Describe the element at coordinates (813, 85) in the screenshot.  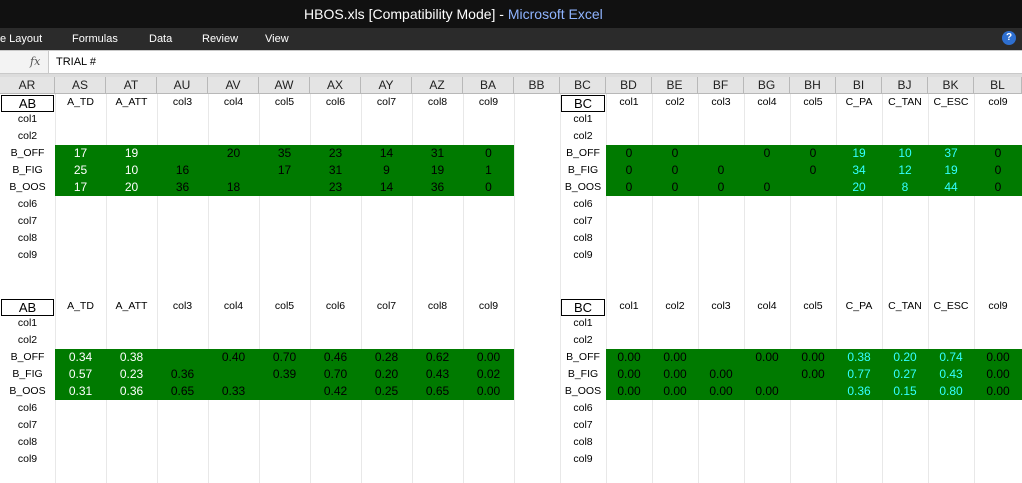
I see `column-header-bh: BH` at that location.